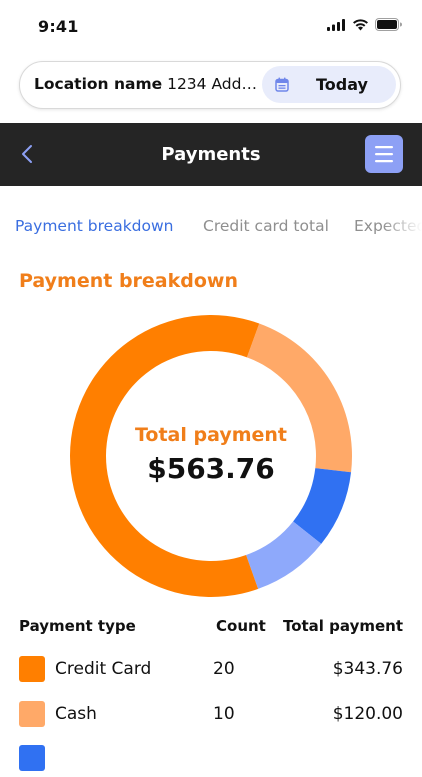  What do you see at coordinates (211, 435) in the screenshot?
I see `donut-center-label: Total payment` at bounding box center [211, 435].